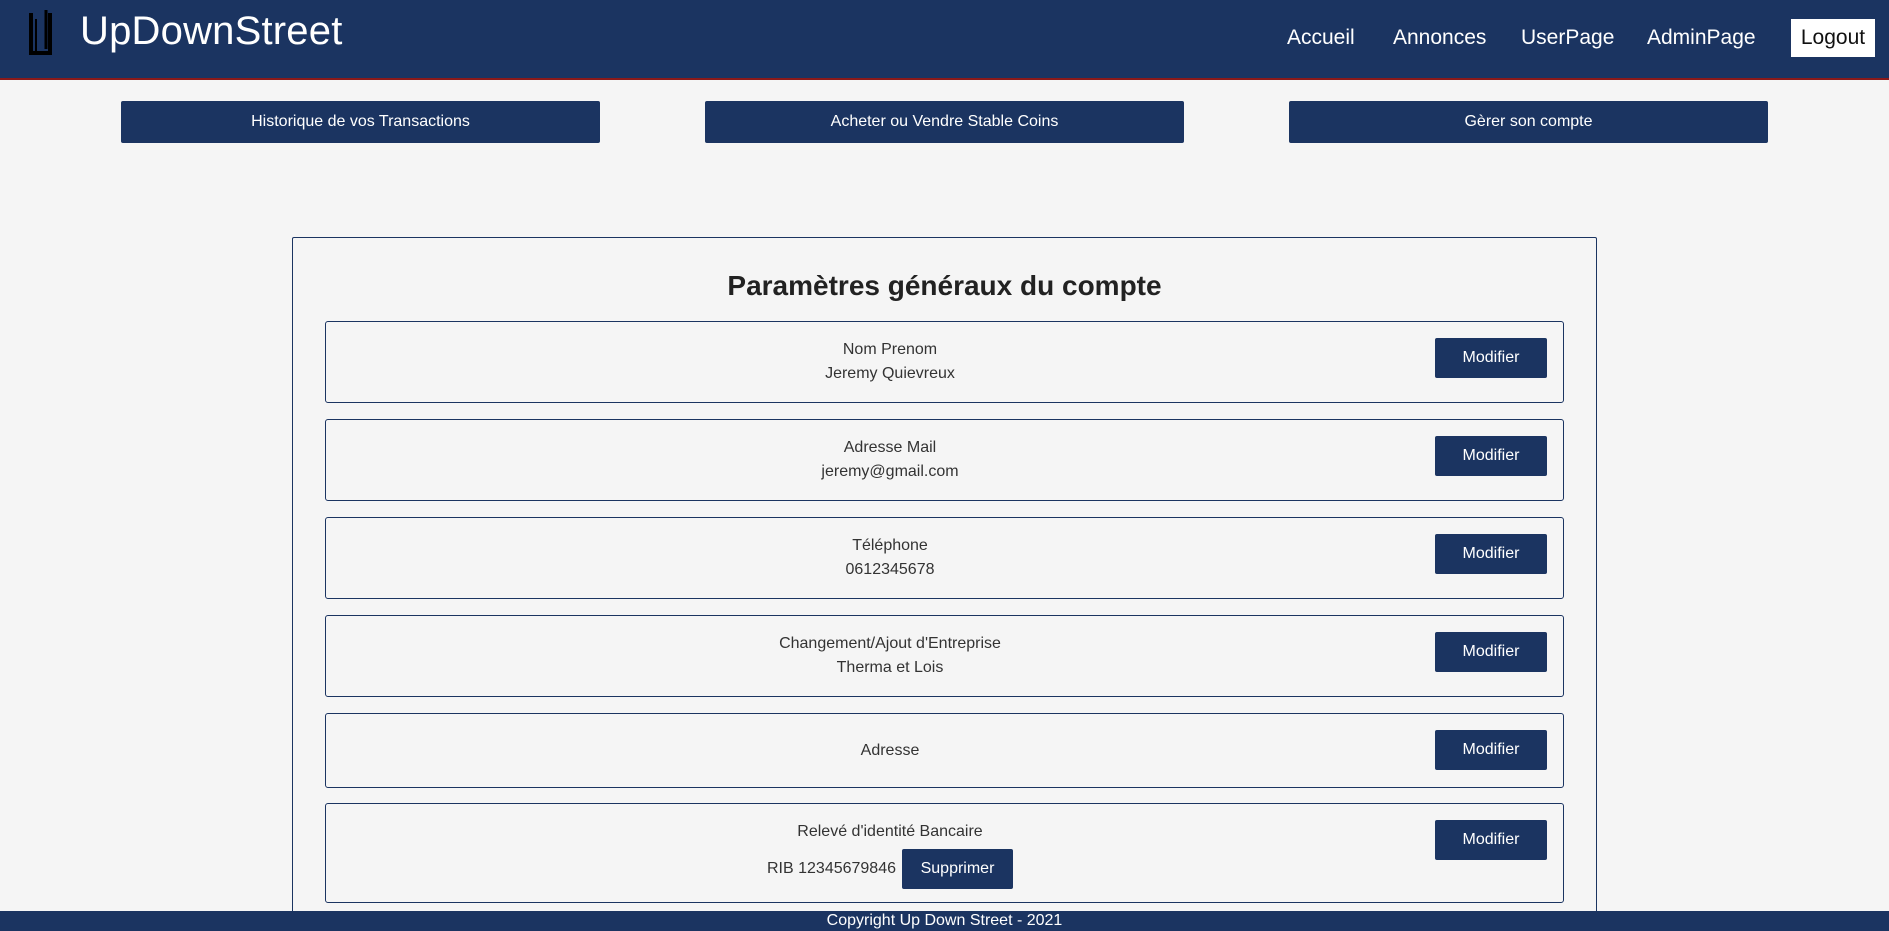 The height and width of the screenshot is (931, 1889). I want to click on row-label: Adresse Mail, so click(890, 447).